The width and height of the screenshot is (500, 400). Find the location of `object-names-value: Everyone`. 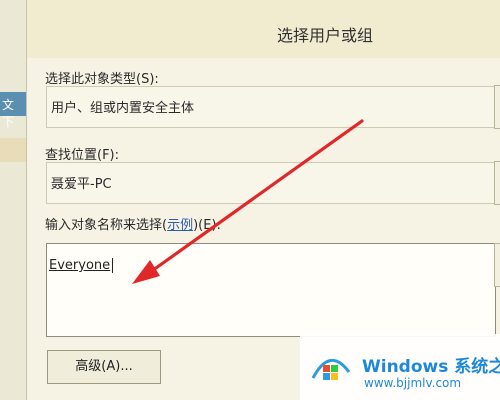

object-names-value: Everyone is located at coordinates (81, 265).